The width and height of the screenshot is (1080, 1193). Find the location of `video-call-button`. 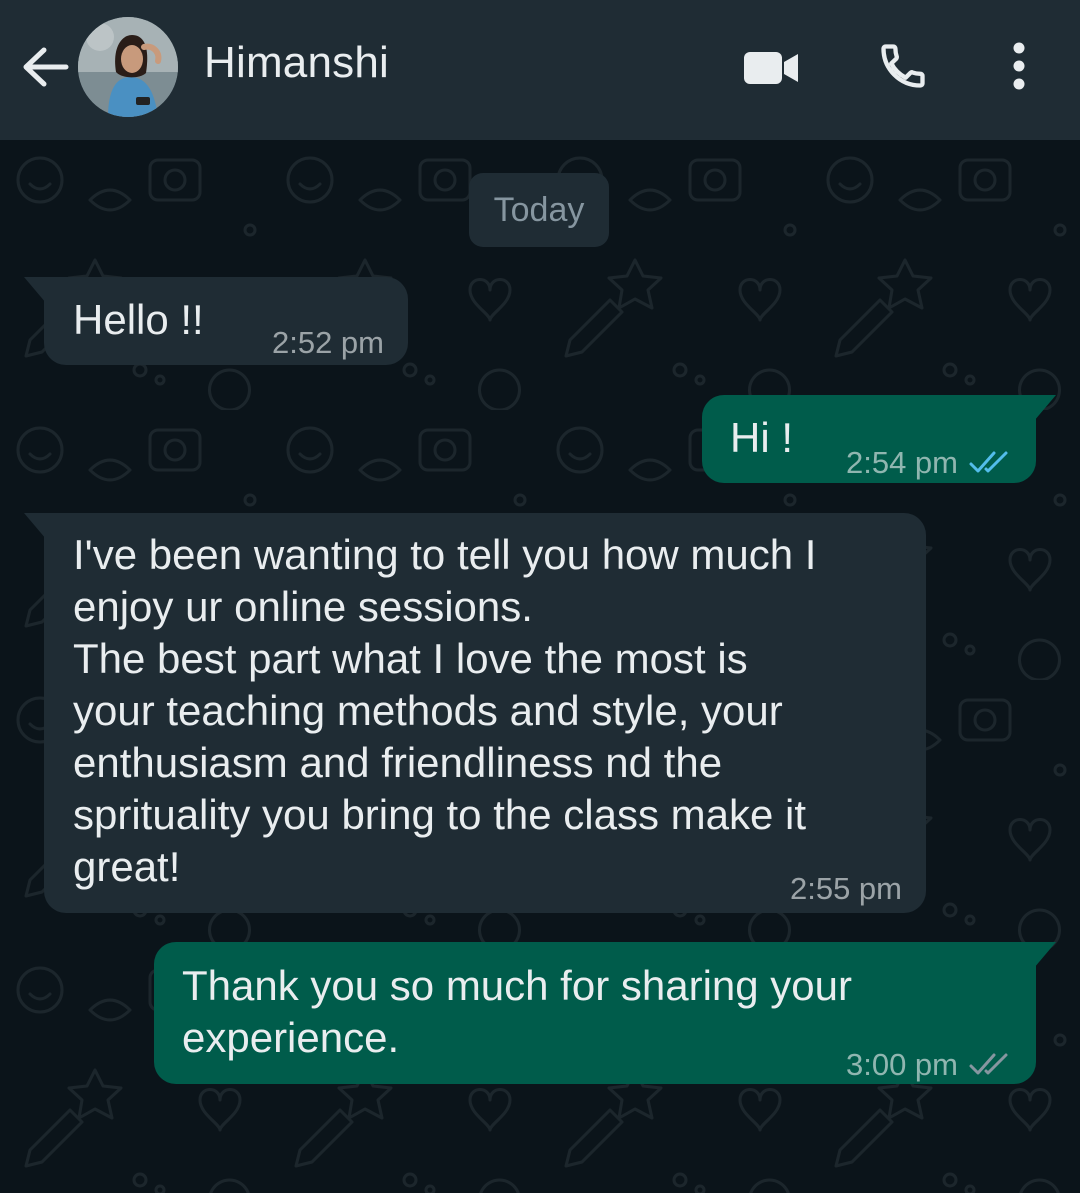

video-call-button is located at coordinates (771, 68).